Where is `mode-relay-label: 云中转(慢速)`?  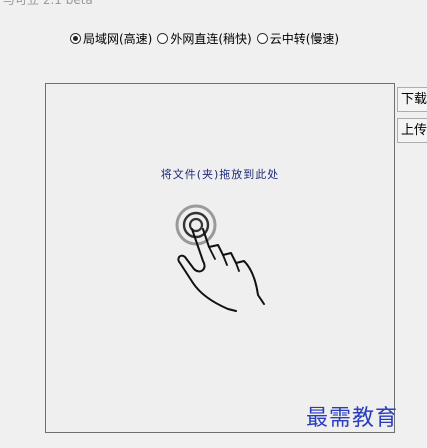
mode-relay-label: 云中转(慢速) is located at coordinates (304, 38).